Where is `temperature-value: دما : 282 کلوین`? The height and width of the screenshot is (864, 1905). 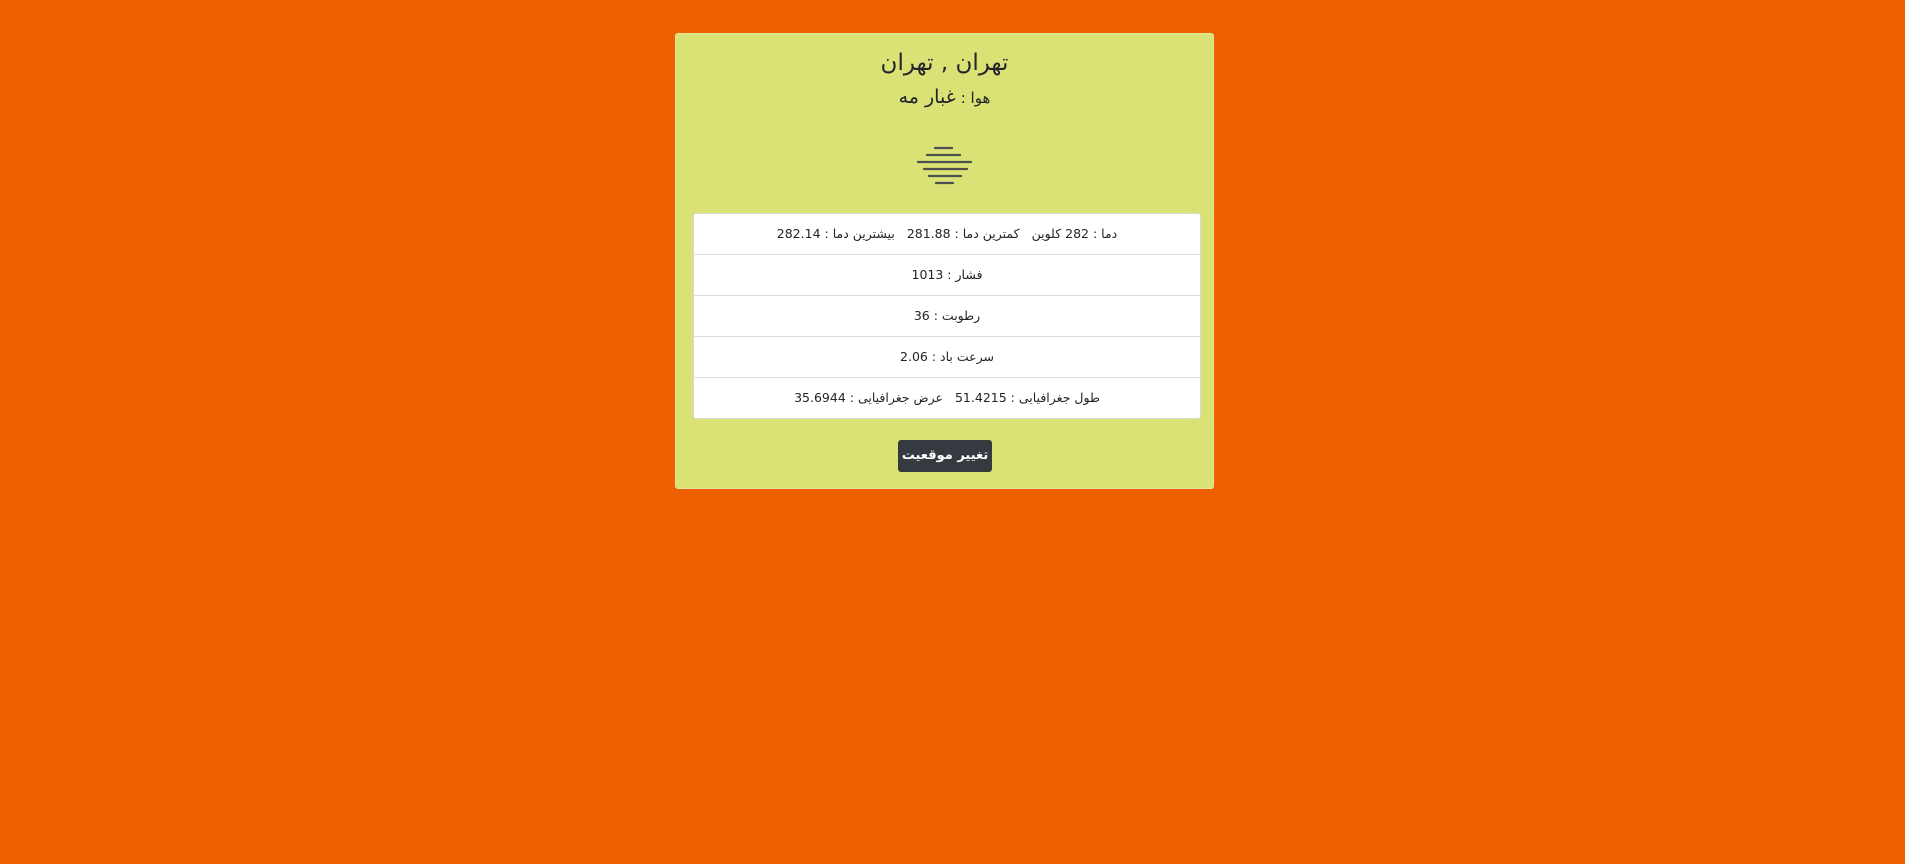 temperature-value: دما : 282 کلوین is located at coordinates (1074, 233).